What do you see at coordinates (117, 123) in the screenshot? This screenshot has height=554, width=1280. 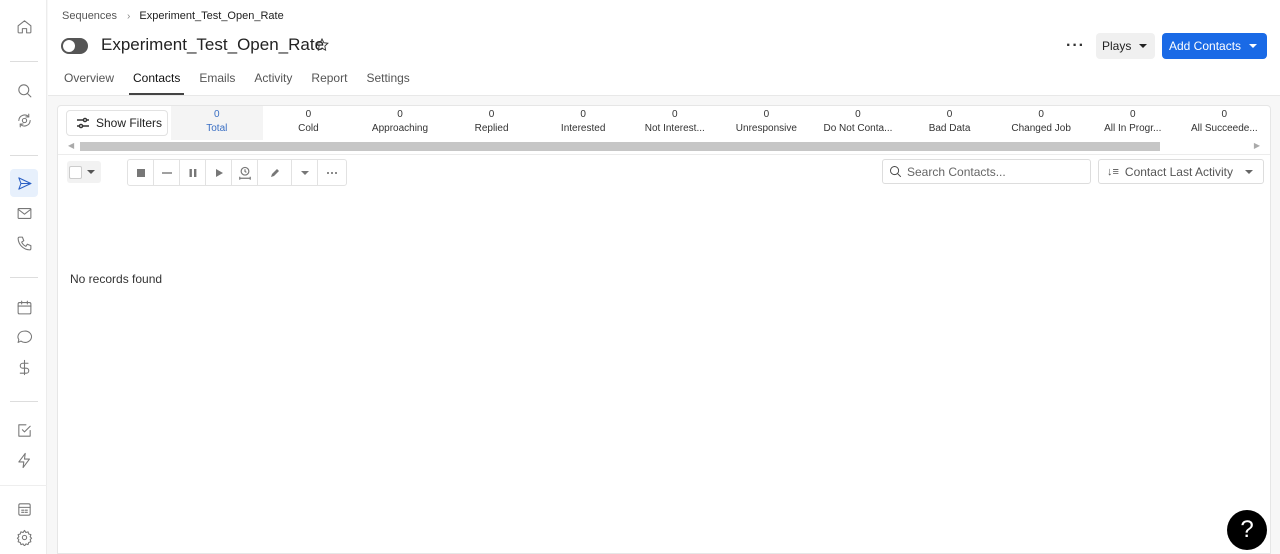 I see `show-filters-button: Show Filters` at bounding box center [117, 123].